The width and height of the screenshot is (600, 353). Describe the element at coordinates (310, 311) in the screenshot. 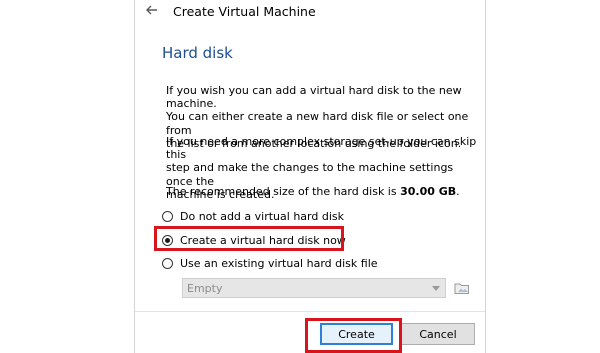

I see `footer-divider` at that location.